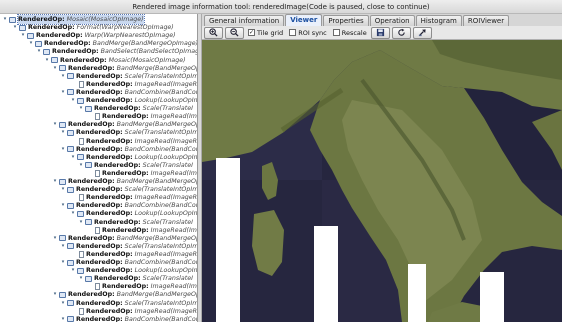 This screenshot has width=562, height=322. Describe the element at coordinates (166, 100) in the screenshot. I see `node-detail-label: Lookup(LookupOpIma` at that location.